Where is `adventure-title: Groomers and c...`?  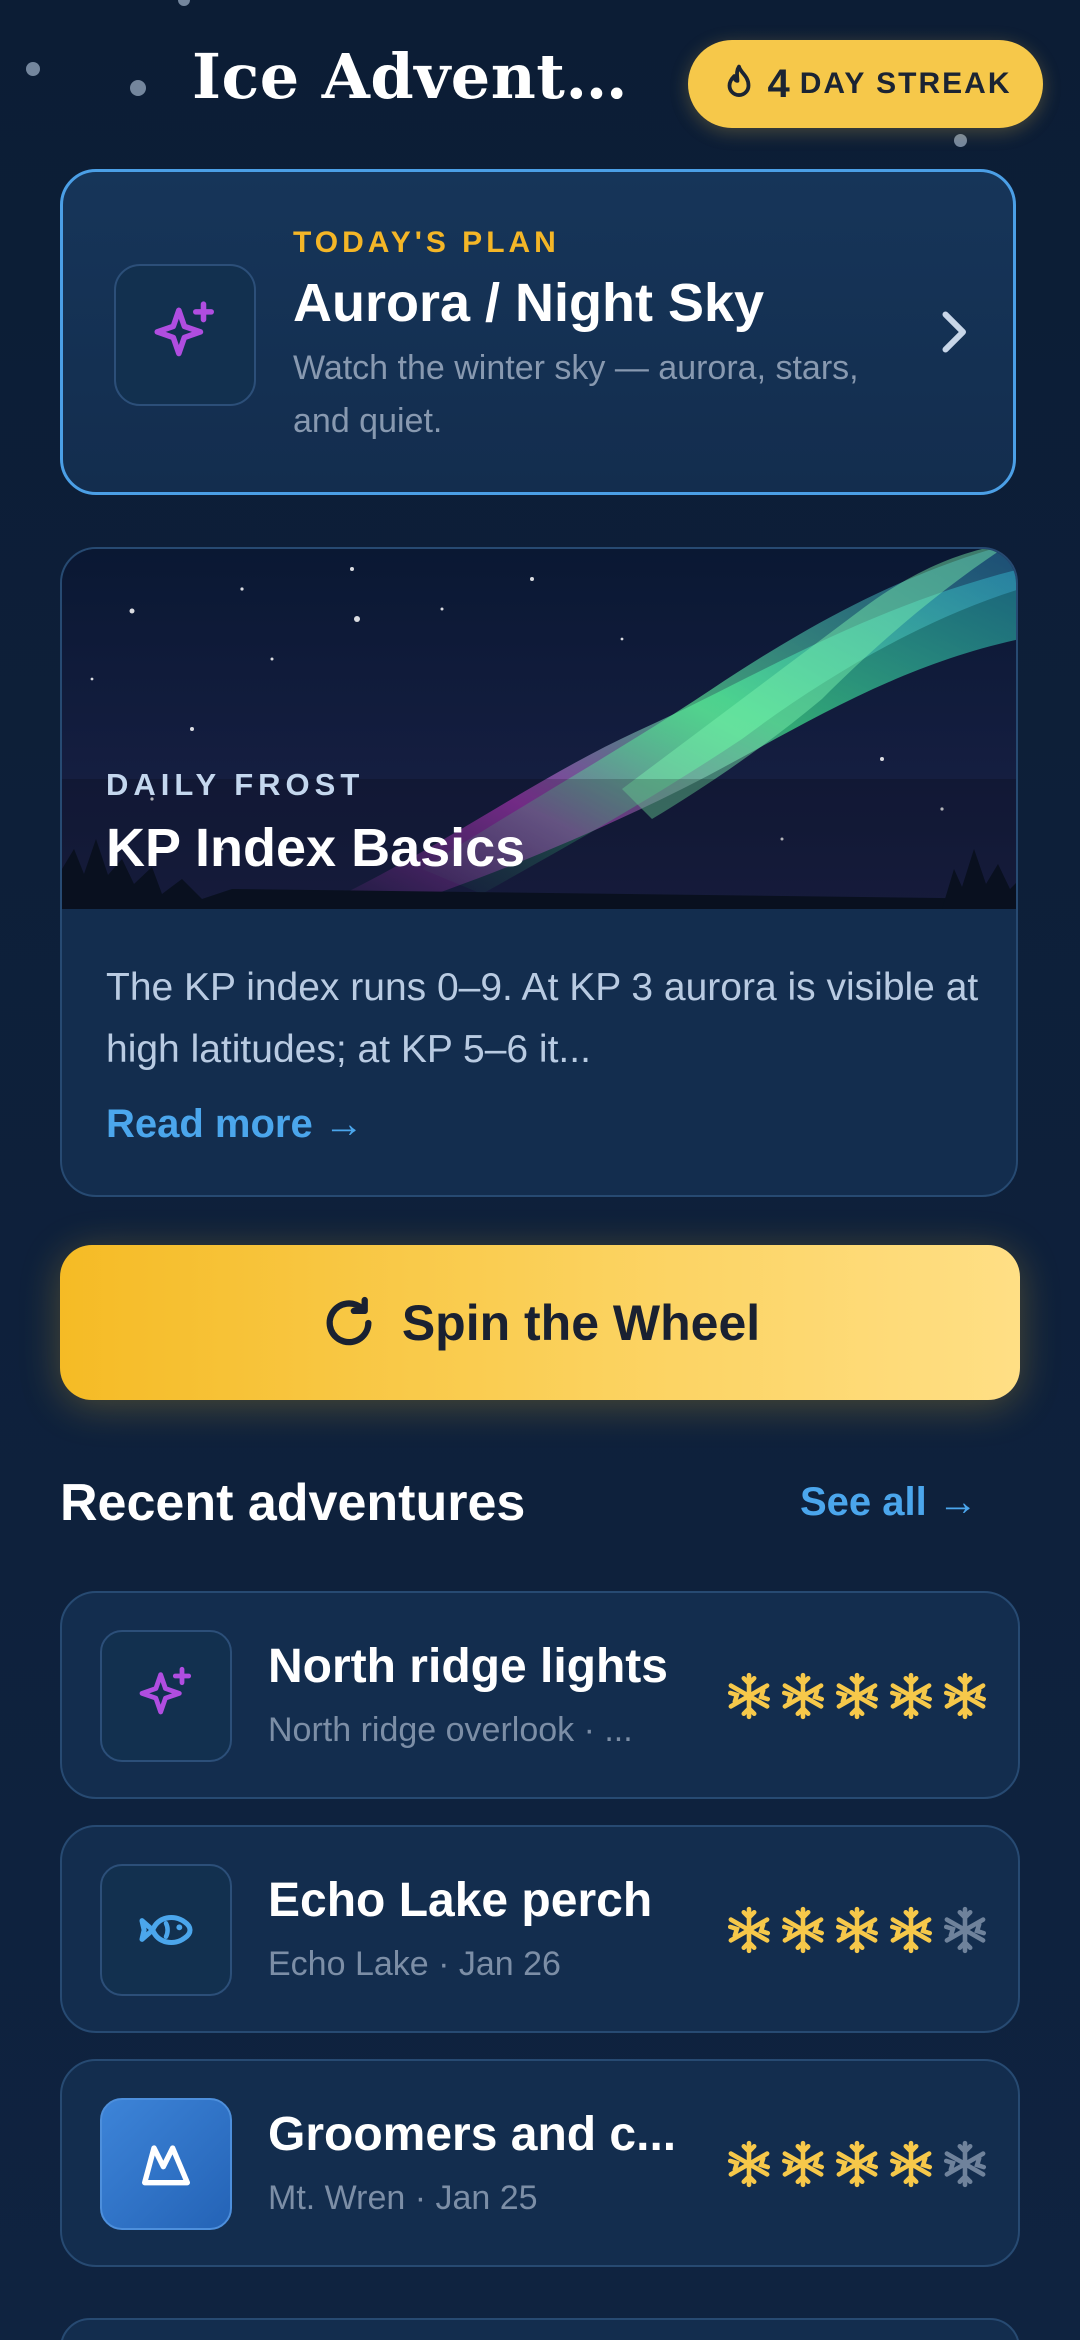 adventure-title: Groomers and c... is located at coordinates (472, 2134).